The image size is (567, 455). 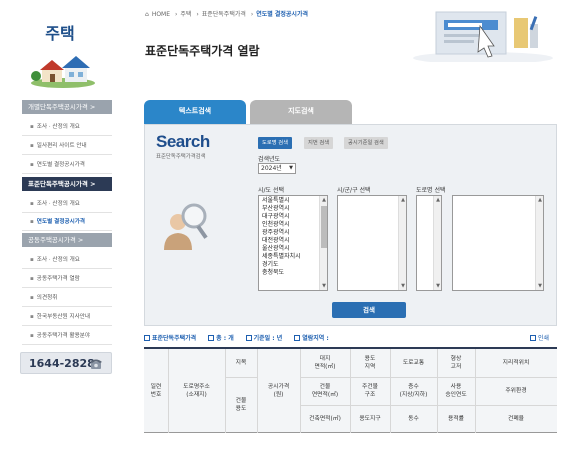 I want to click on print-button: 인쇄, so click(x=539, y=337).